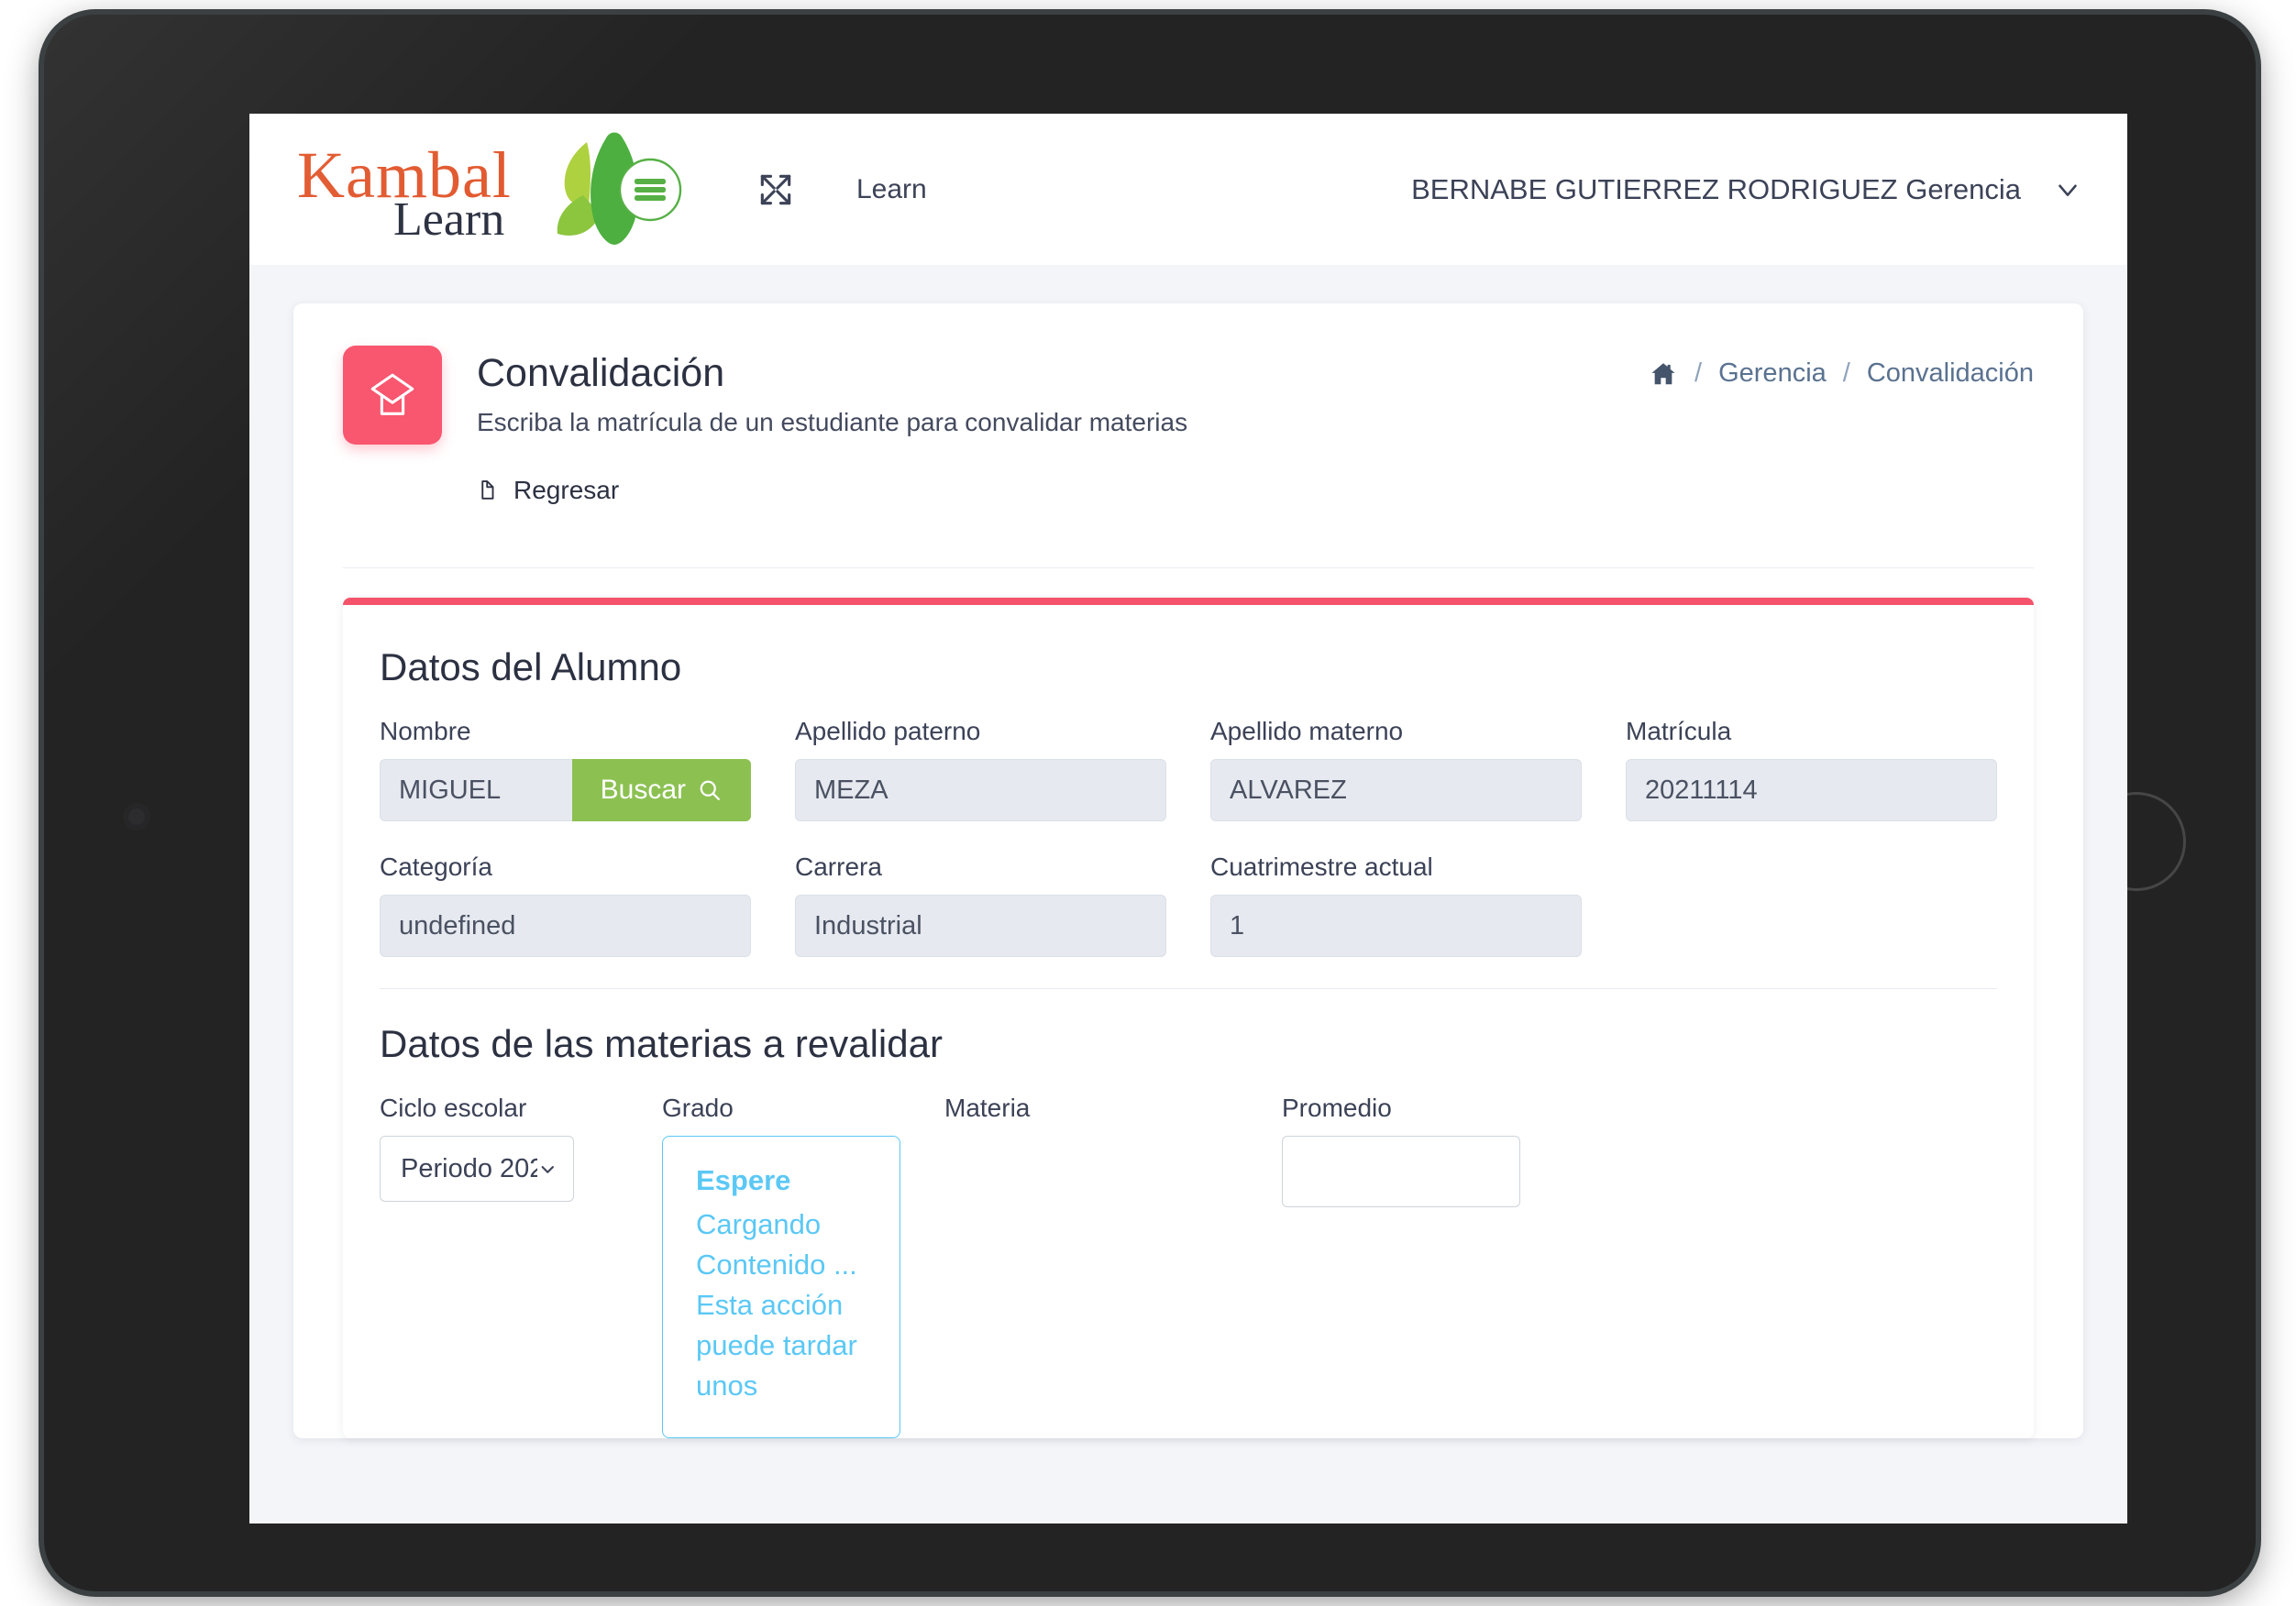  I want to click on field-label-apellido-paterno: Apellido paterno, so click(888, 731).